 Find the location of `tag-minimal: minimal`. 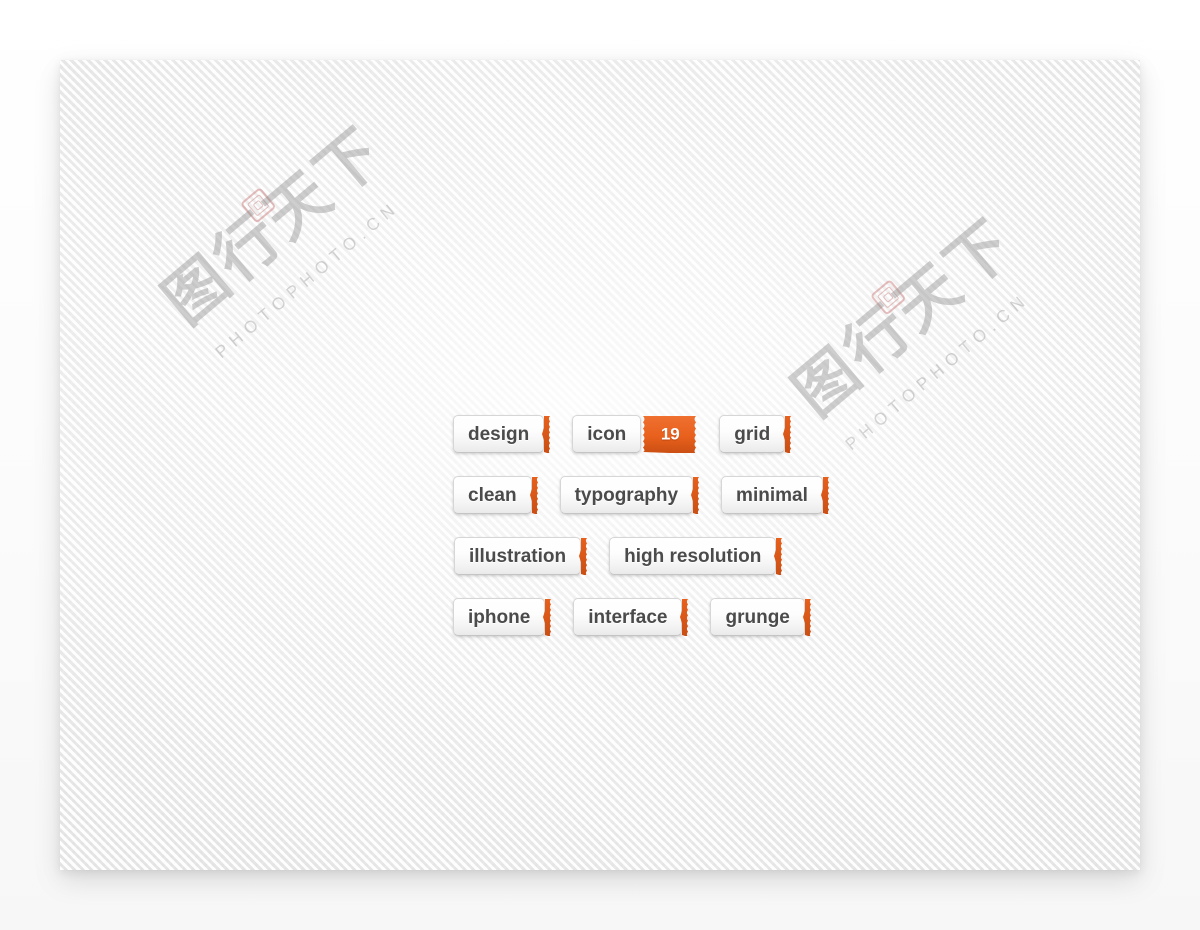

tag-minimal: minimal is located at coordinates (775, 495).